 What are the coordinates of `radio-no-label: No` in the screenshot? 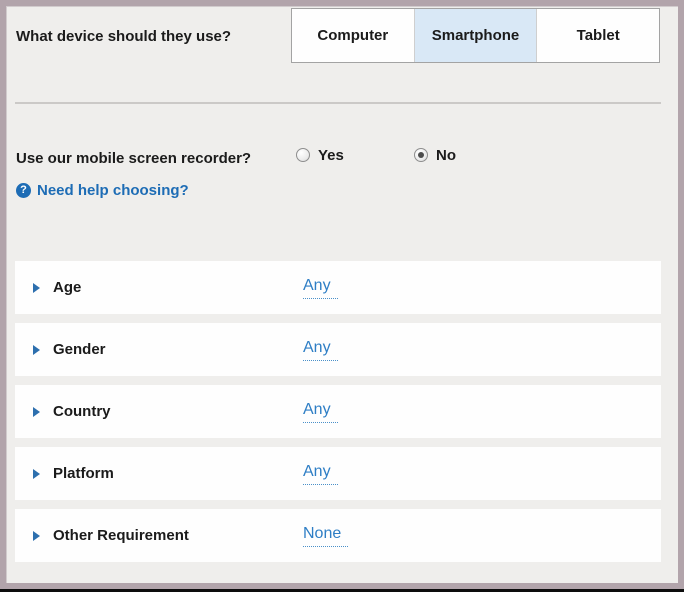 It's located at (446, 155).